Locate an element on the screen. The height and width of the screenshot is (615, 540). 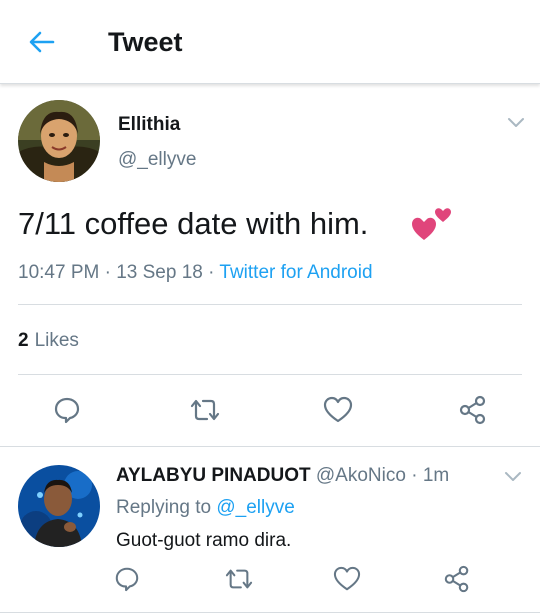
user-handle: @_ellyve is located at coordinates (157, 160).